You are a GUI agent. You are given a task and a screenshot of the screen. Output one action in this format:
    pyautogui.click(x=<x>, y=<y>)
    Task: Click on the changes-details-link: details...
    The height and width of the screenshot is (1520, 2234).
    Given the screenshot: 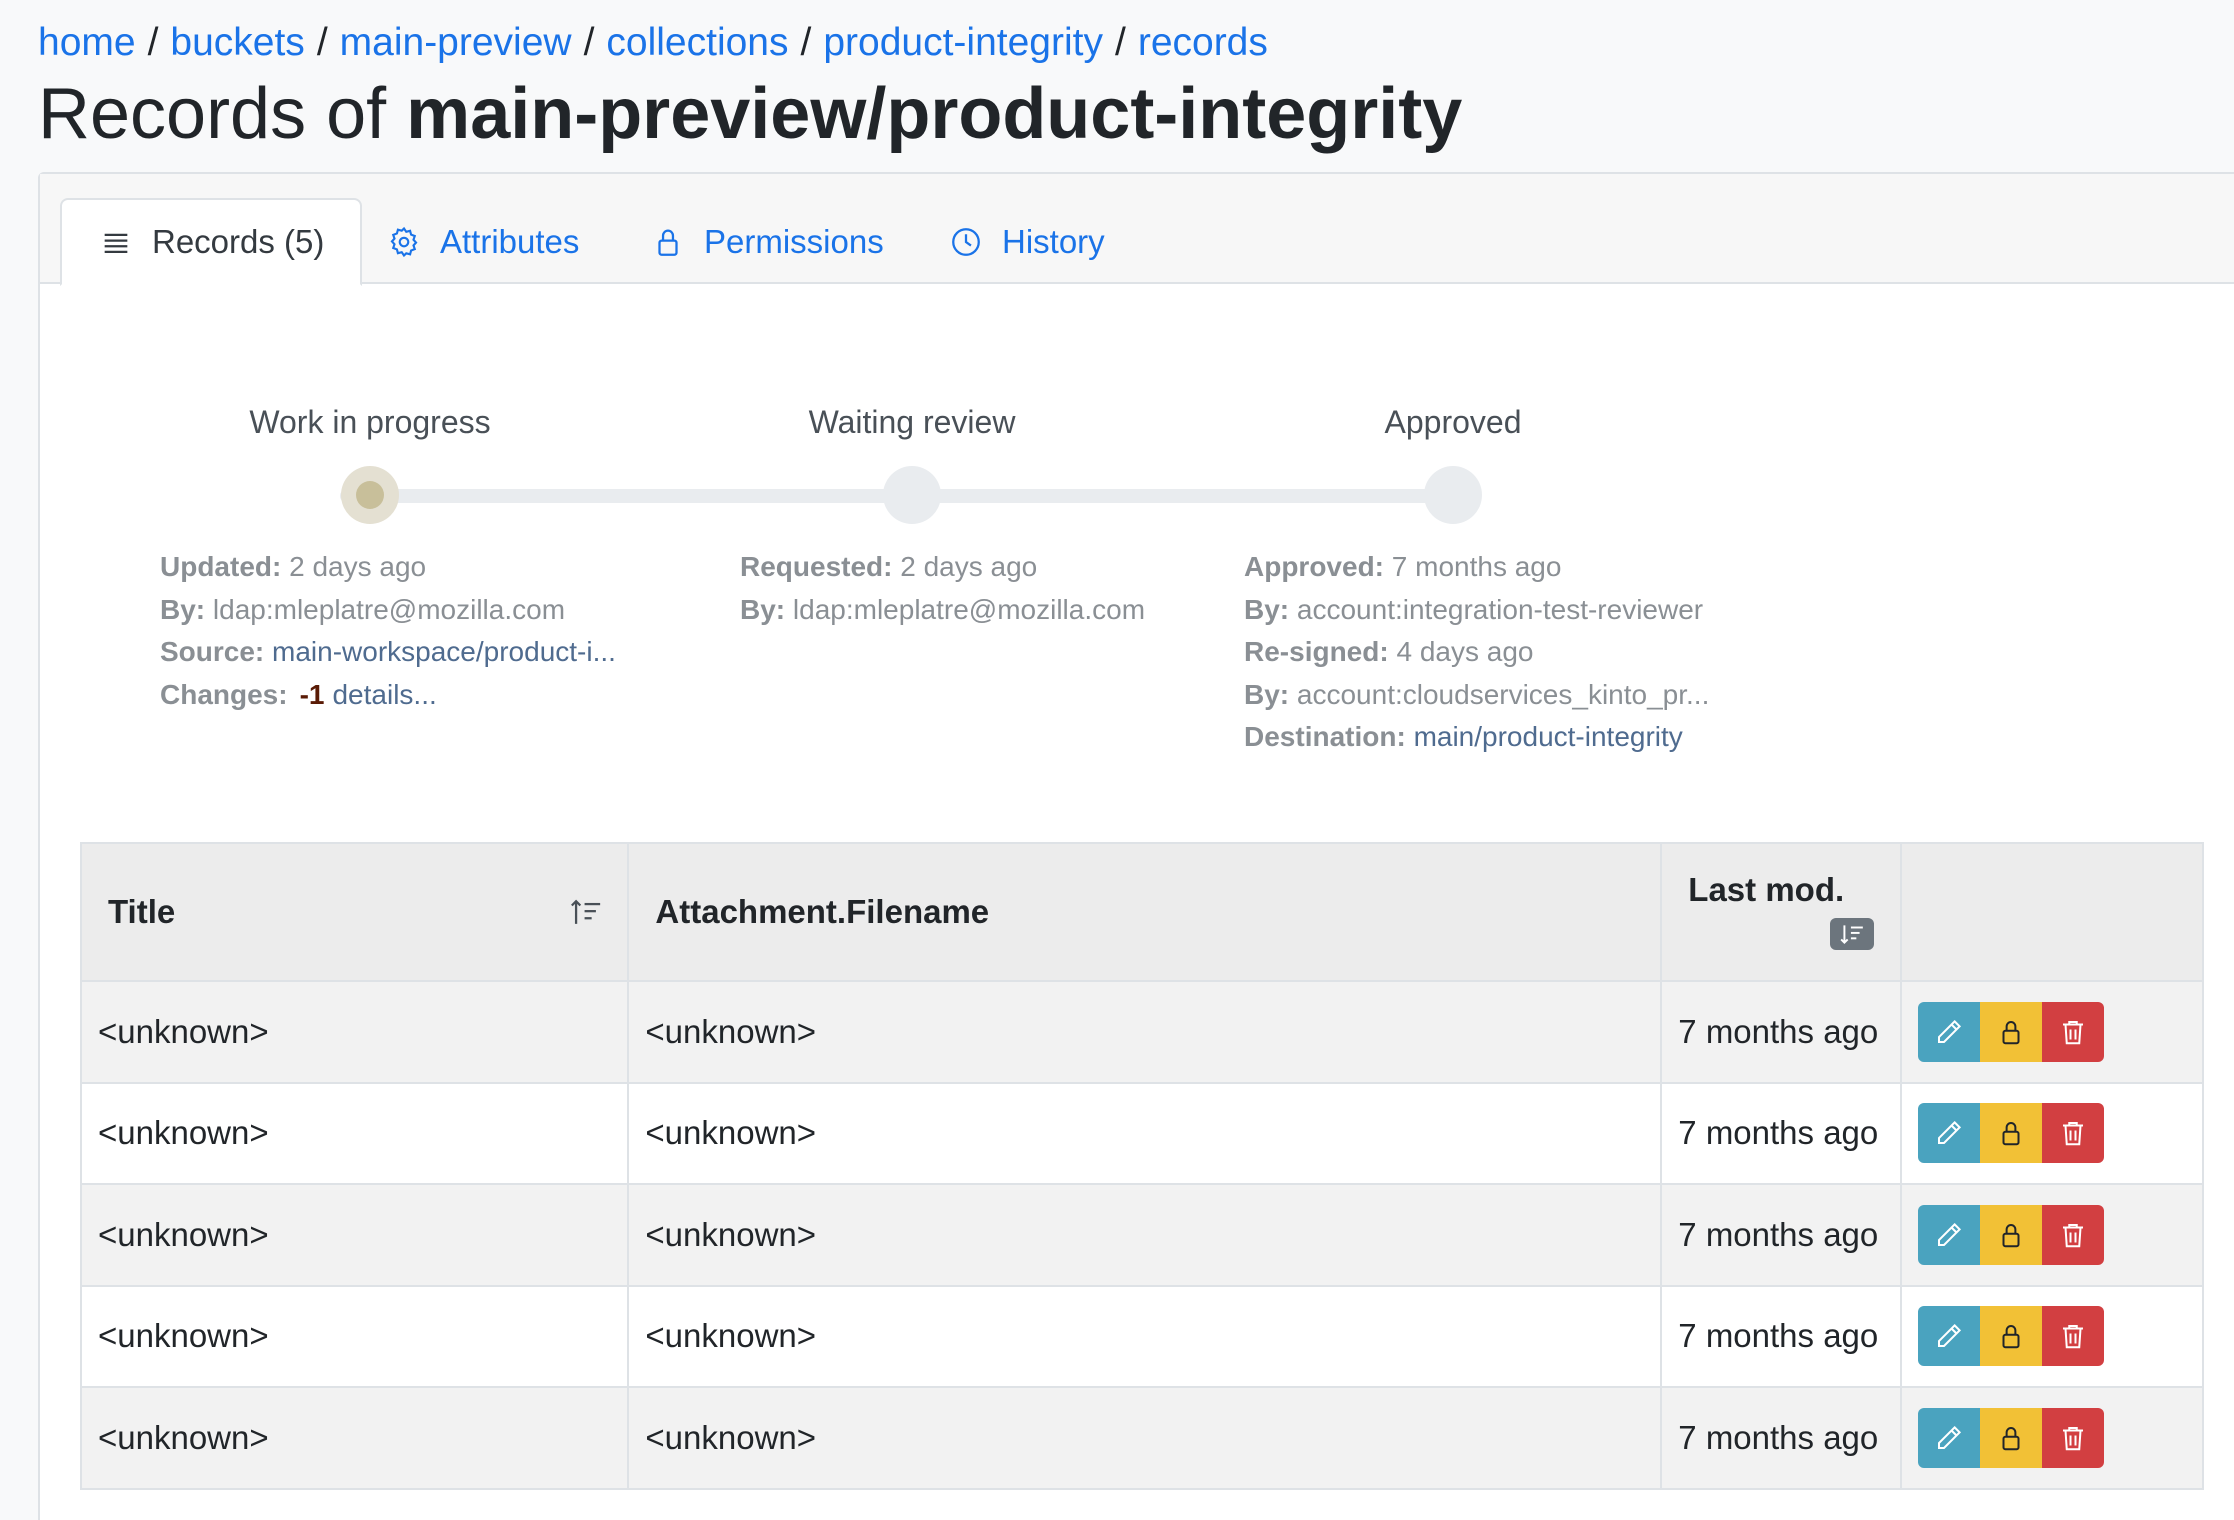 What is the action you would take?
    pyautogui.click(x=384, y=694)
    